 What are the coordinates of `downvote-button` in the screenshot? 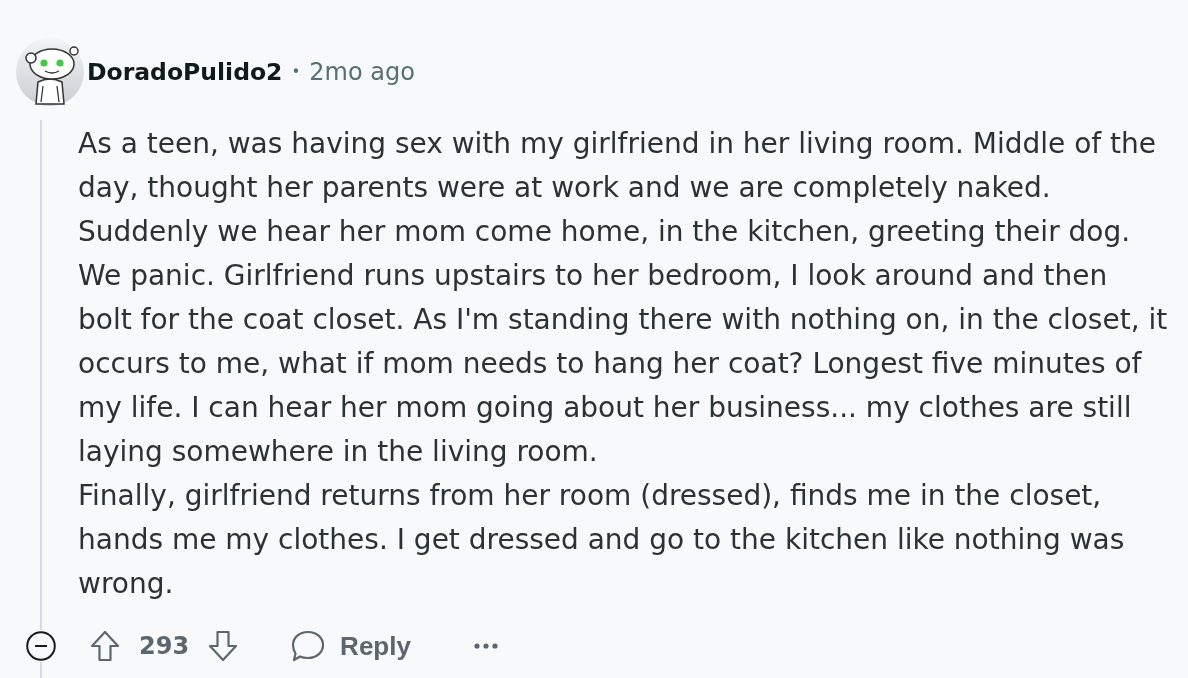 It's located at (223, 646).